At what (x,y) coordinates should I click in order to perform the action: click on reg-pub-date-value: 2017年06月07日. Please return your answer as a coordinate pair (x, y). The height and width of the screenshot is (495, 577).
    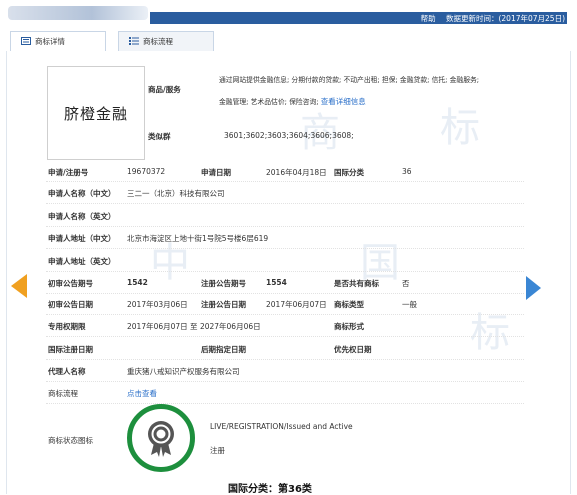
    Looking at the image, I should click on (296, 304).